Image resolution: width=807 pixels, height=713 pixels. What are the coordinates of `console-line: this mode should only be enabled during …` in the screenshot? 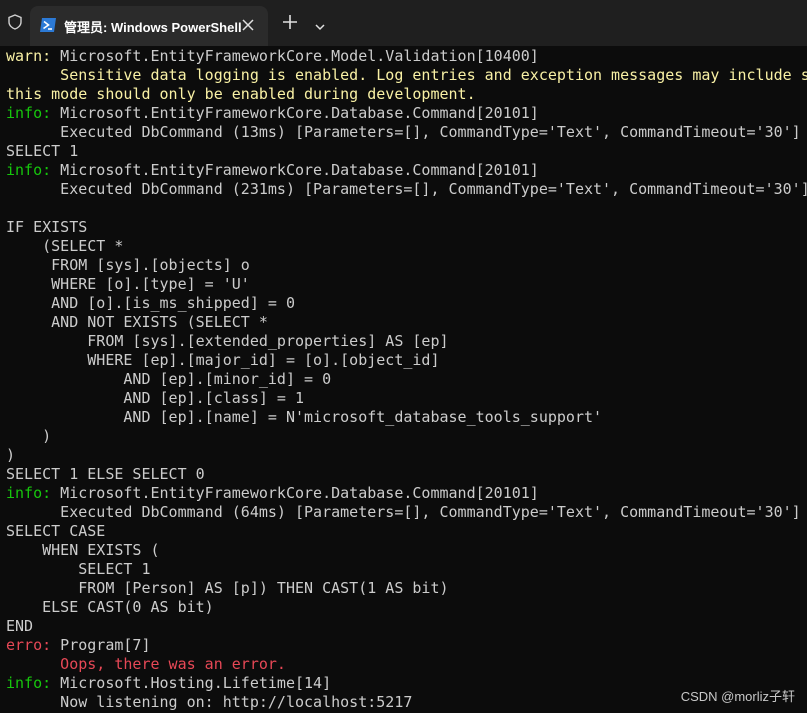 It's located at (406, 94).